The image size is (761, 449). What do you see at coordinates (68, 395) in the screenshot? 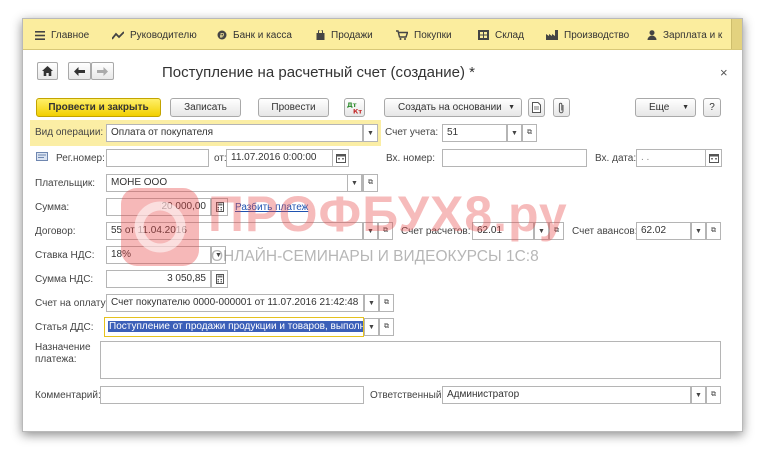
I see `comment-label: Комментарий:` at bounding box center [68, 395].